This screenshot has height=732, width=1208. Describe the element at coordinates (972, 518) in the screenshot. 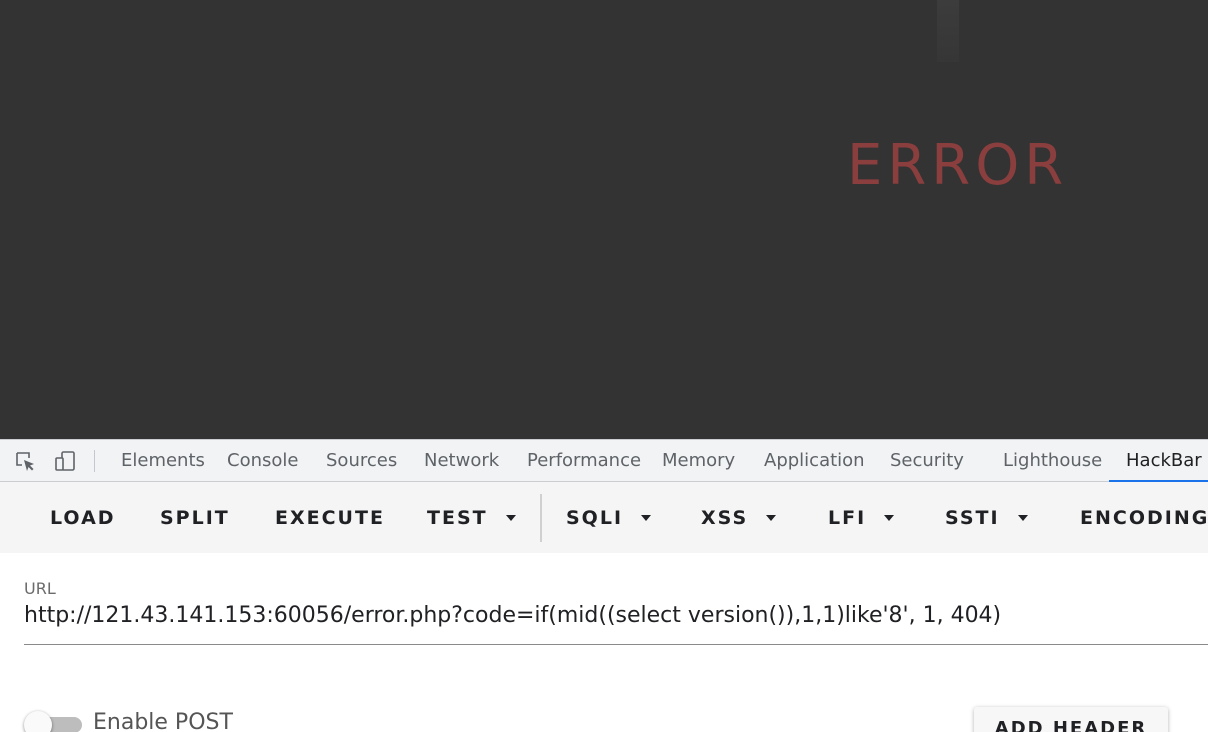

I see `ssti-menu-label: SSTI` at that location.